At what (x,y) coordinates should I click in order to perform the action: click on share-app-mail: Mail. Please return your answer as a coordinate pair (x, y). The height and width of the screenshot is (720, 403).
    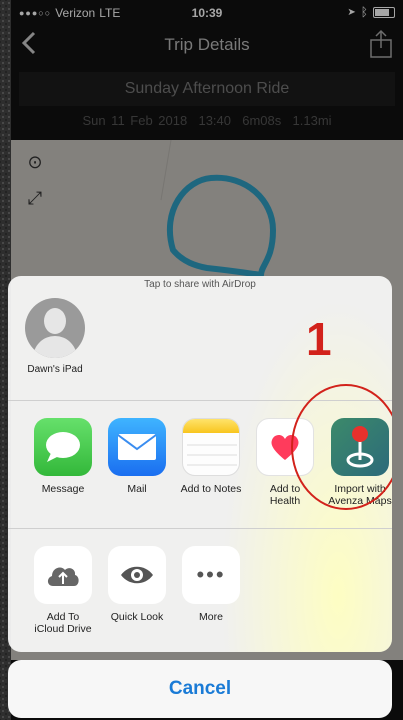
    Looking at the image, I should click on (137, 456).